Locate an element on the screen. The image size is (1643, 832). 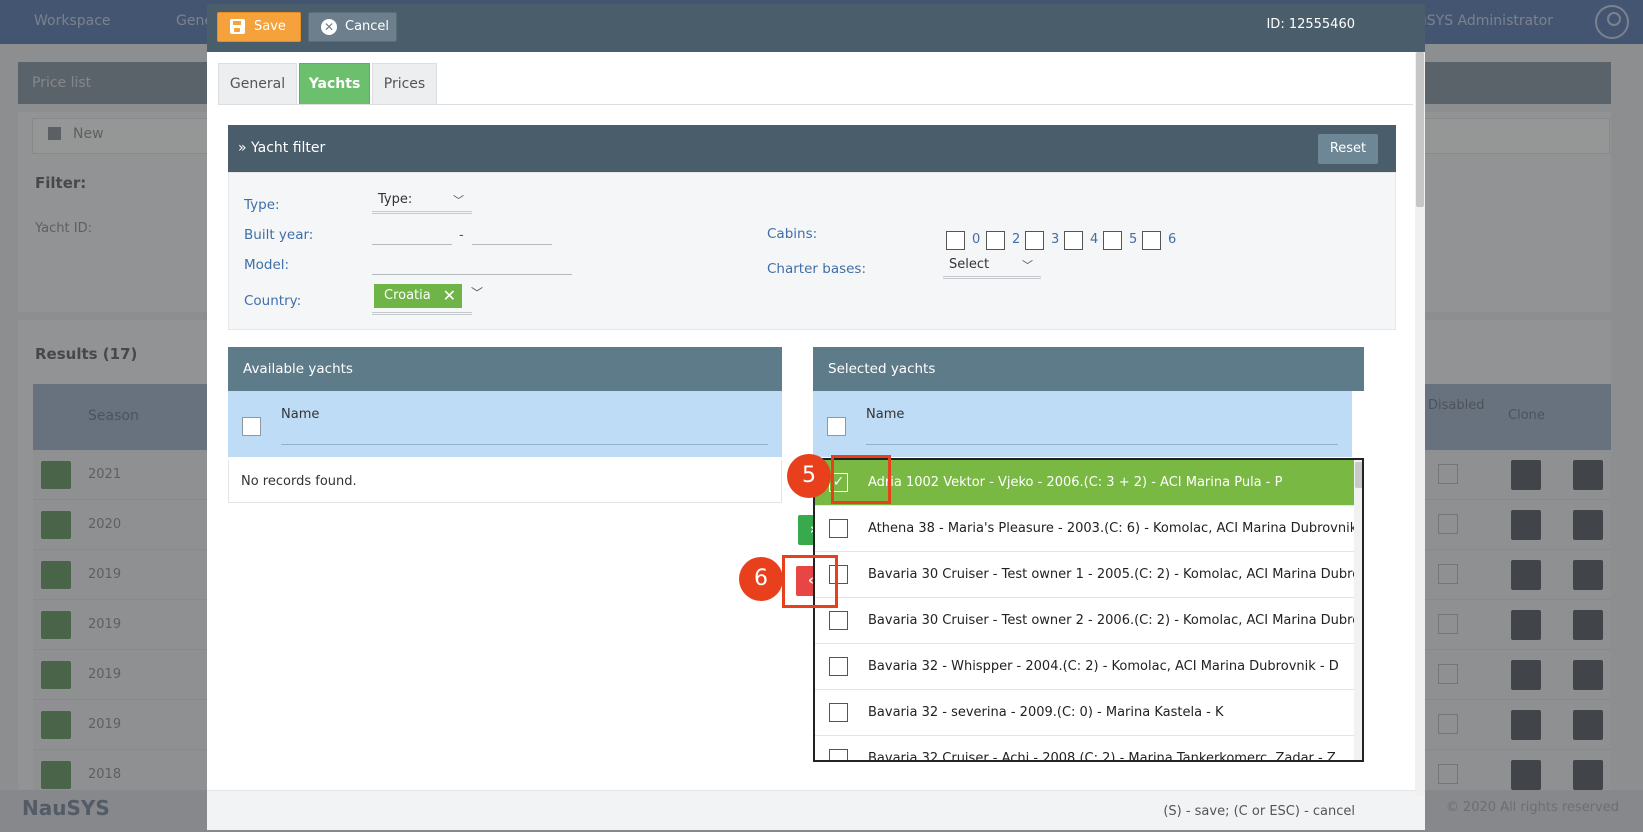
type-select: Type: ﹀ is located at coordinates (422, 203).